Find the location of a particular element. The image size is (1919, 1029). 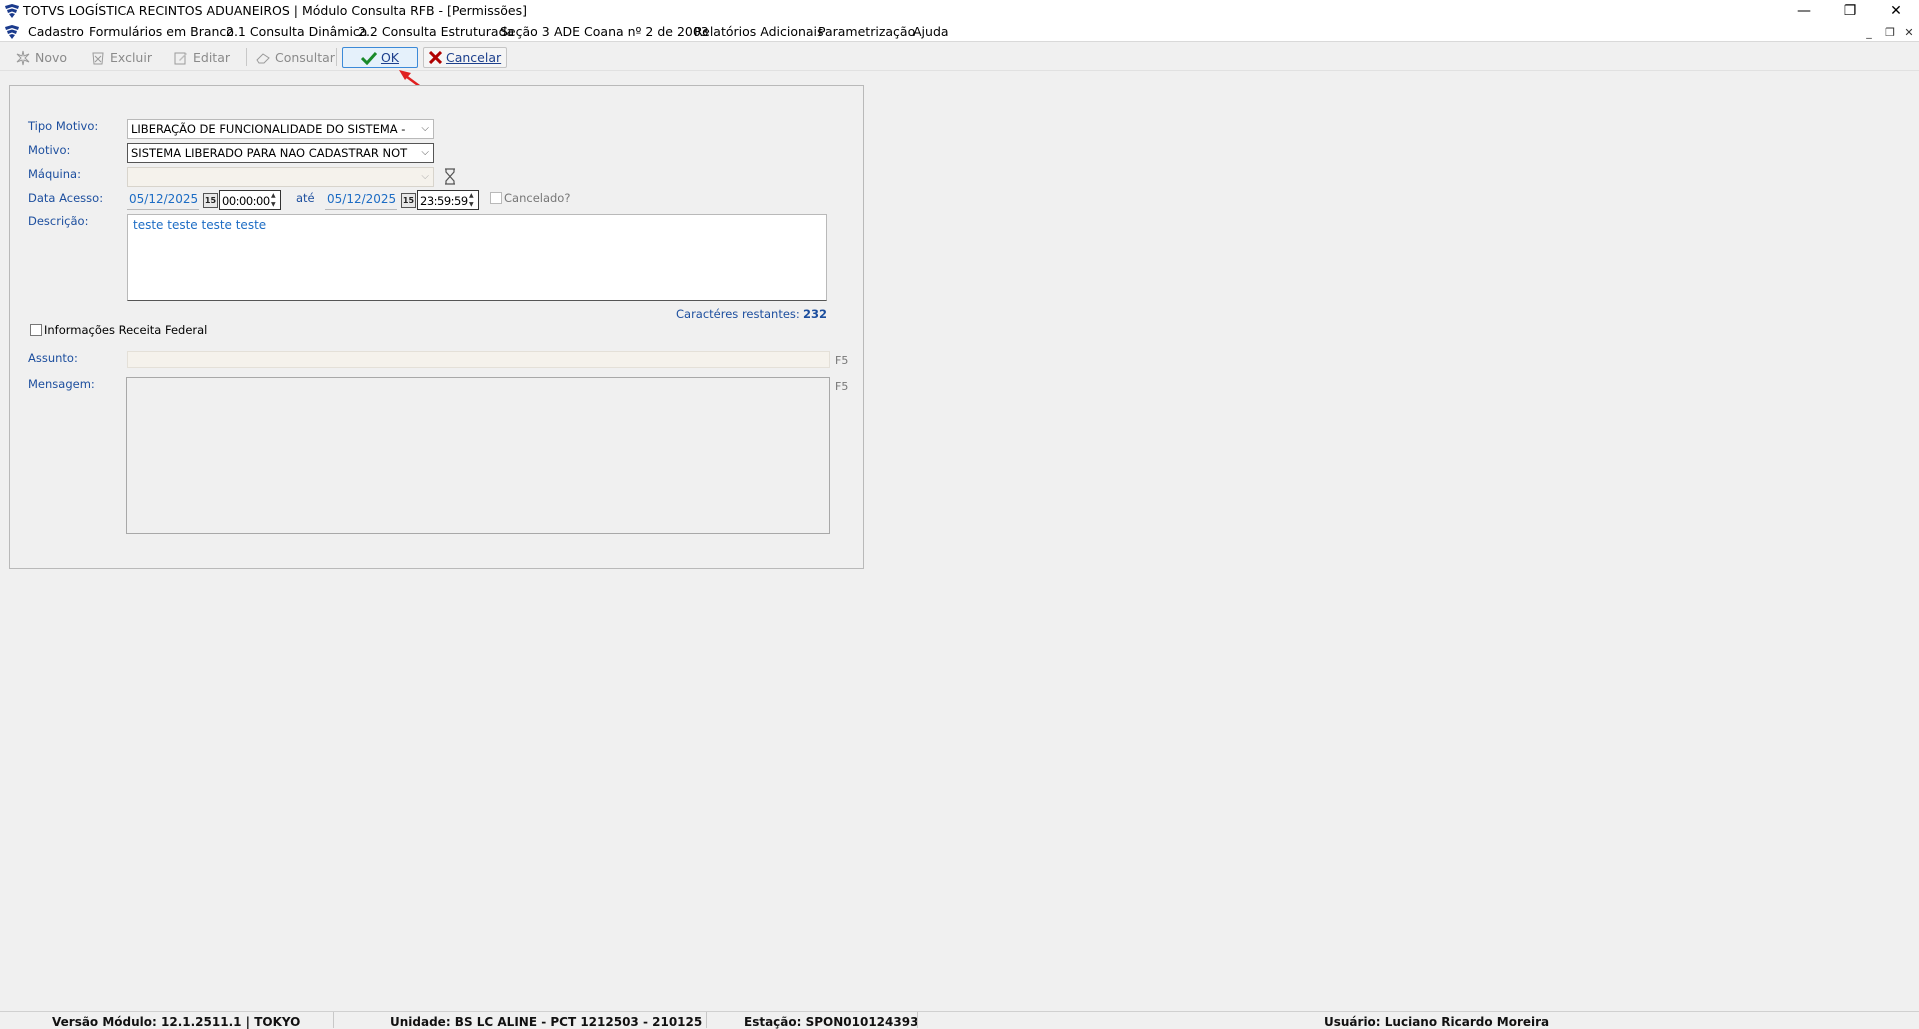

menu-parametrizacao: Parametrização is located at coordinates (866, 31).